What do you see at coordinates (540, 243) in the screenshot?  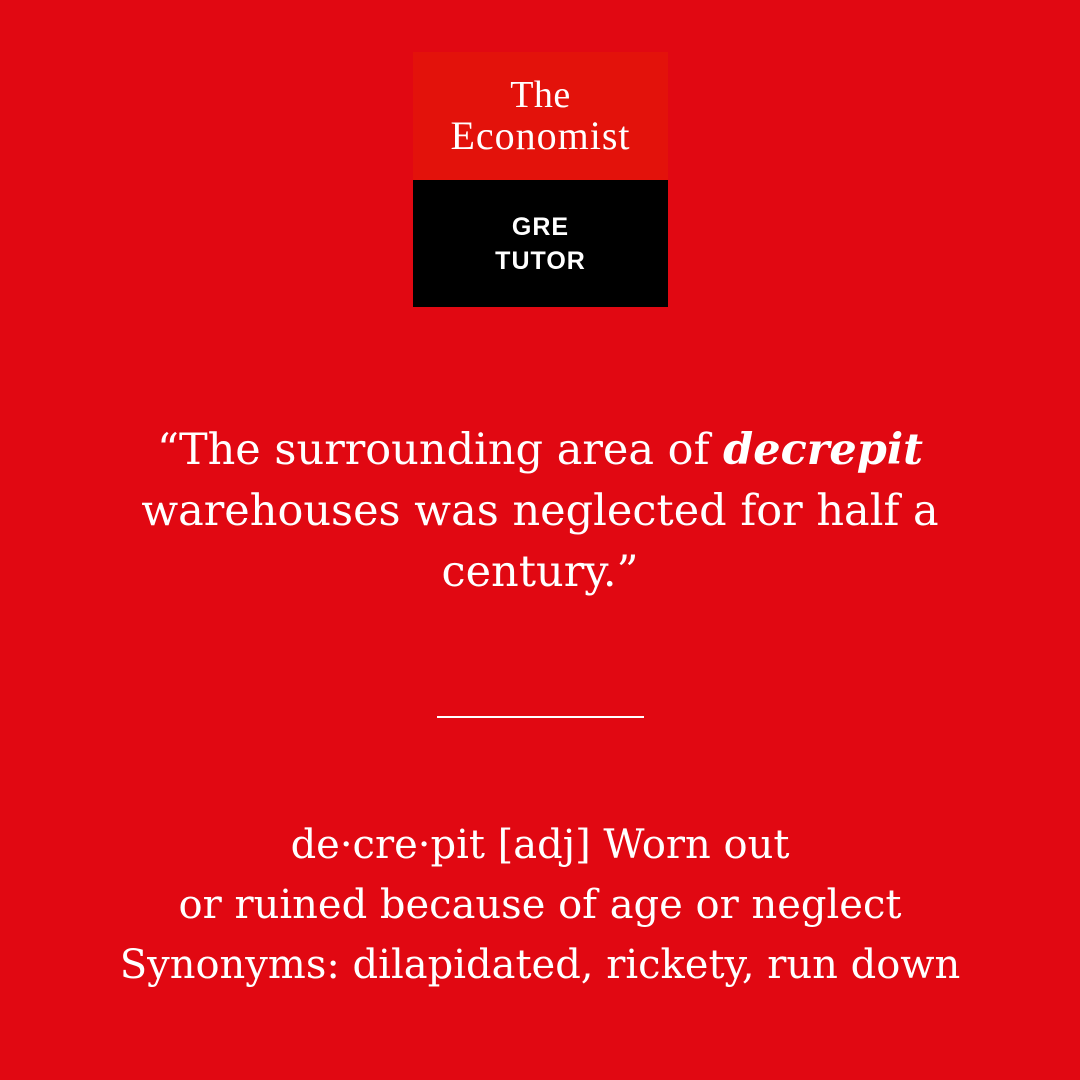 I see `logo-subtitle-block: GRE TUTOR` at bounding box center [540, 243].